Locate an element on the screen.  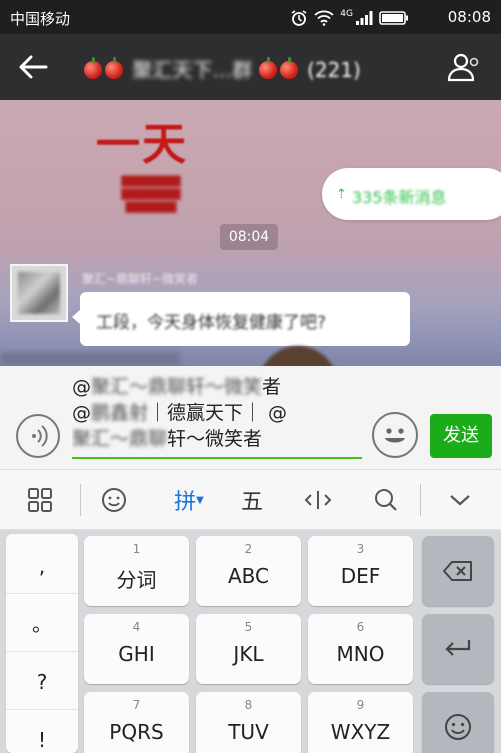
battery-icon is located at coordinates (393, 18).